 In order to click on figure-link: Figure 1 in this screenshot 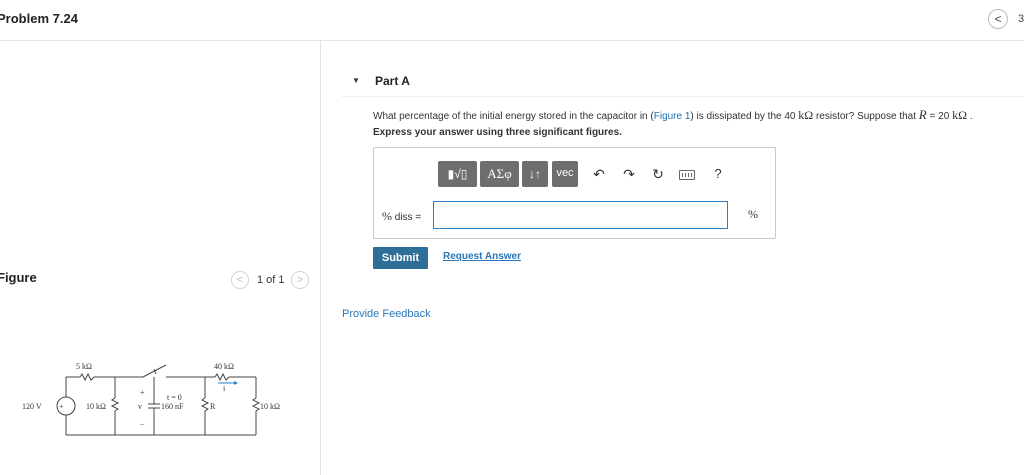, I will do `click(672, 116)`.